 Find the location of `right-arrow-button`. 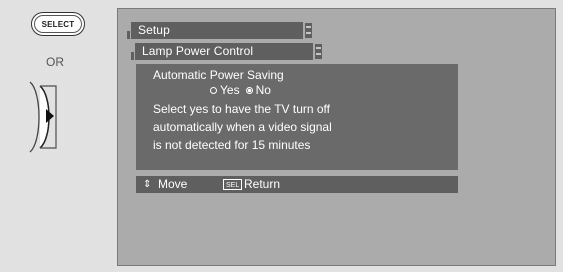

right-arrow-button is located at coordinates (52, 117).